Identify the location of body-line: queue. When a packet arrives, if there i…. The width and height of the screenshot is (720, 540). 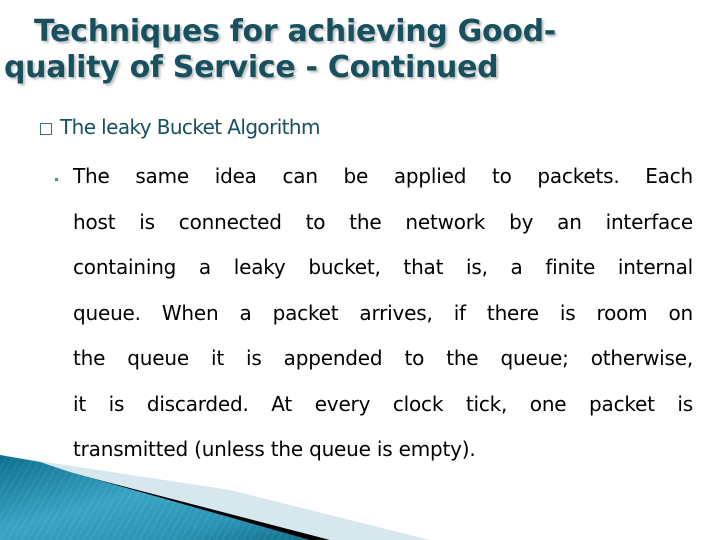
(383, 312).